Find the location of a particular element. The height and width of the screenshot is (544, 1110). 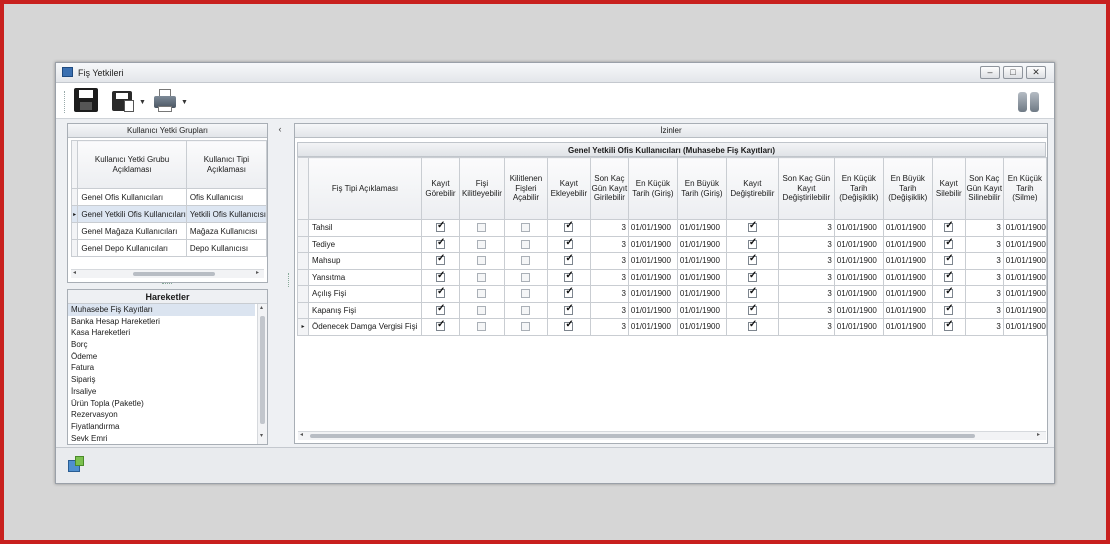

binoculars-icon is located at coordinates (1029, 101).